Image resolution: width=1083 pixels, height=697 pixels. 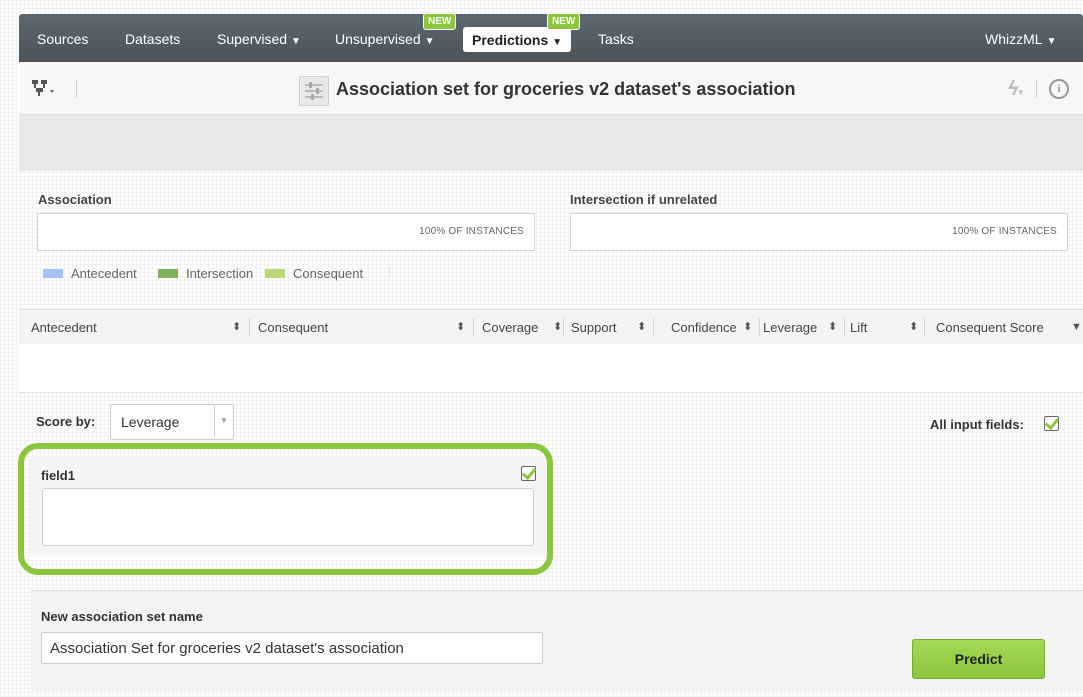 What do you see at coordinates (1015, 89) in the screenshot?
I see `actions-menu-icon: ϟ▾` at bounding box center [1015, 89].